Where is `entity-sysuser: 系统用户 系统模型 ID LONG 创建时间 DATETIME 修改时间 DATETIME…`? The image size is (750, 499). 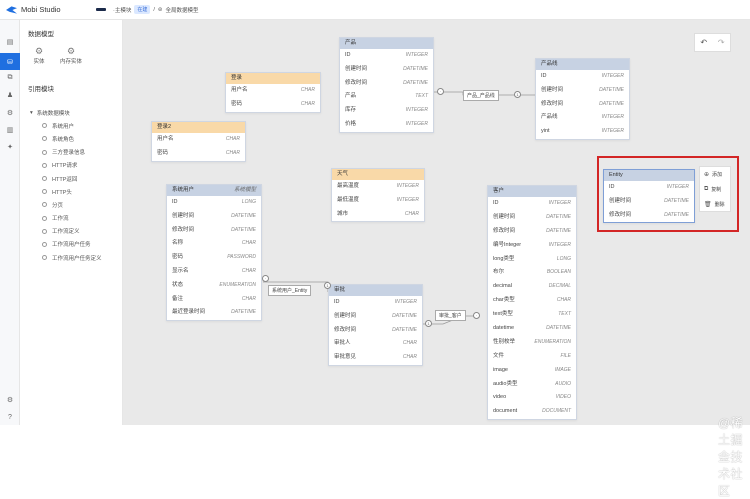 entity-sysuser: 系统用户 系统模型 ID LONG 创建时间 DATETIME 修改时间 DATETIME… is located at coordinates (214, 253).